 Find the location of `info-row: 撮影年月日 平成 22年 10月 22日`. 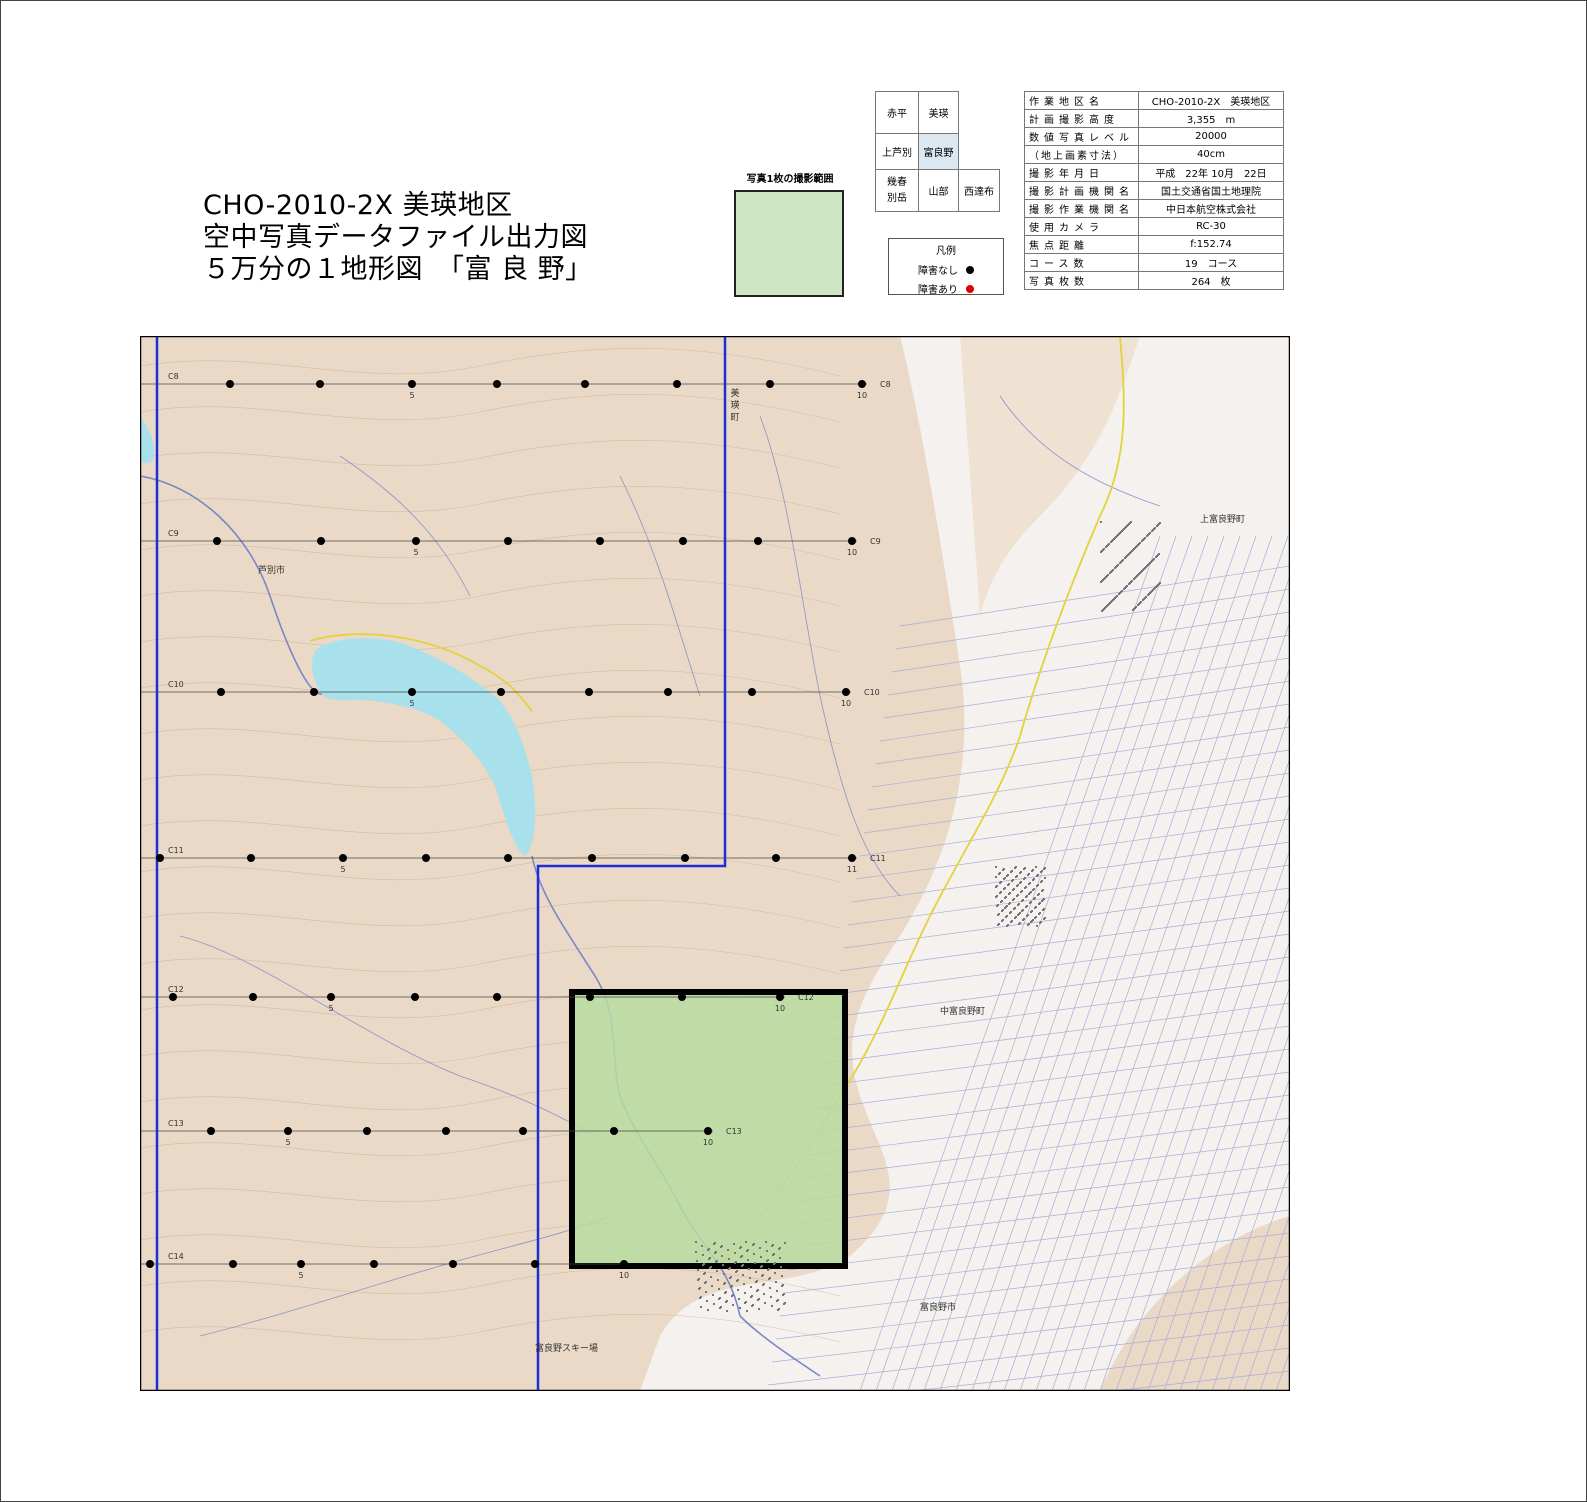

info-row: 撮影年月日 平成 22年 10月 22日 is located at coordinates (1154, 172).